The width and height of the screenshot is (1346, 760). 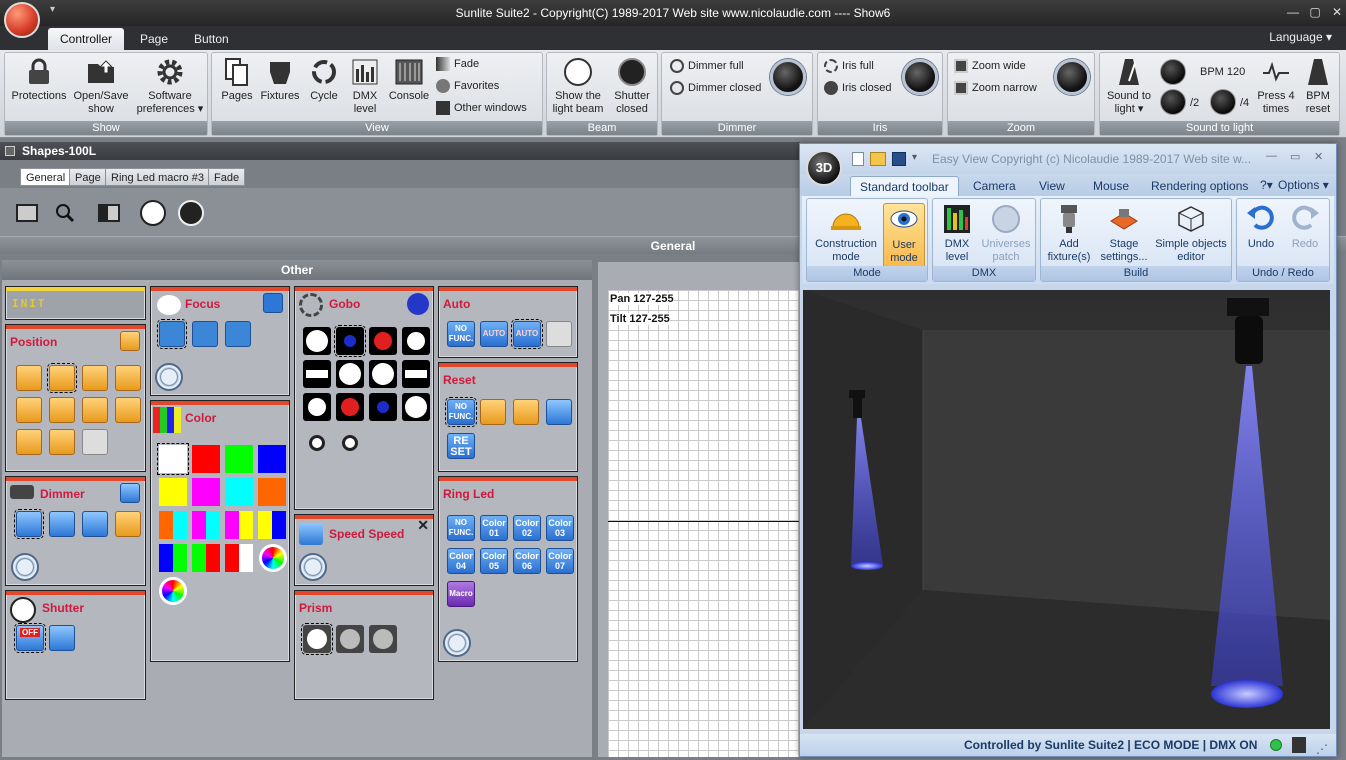 I want to click on bpm-dot-button, so click(x=1173, y=72).